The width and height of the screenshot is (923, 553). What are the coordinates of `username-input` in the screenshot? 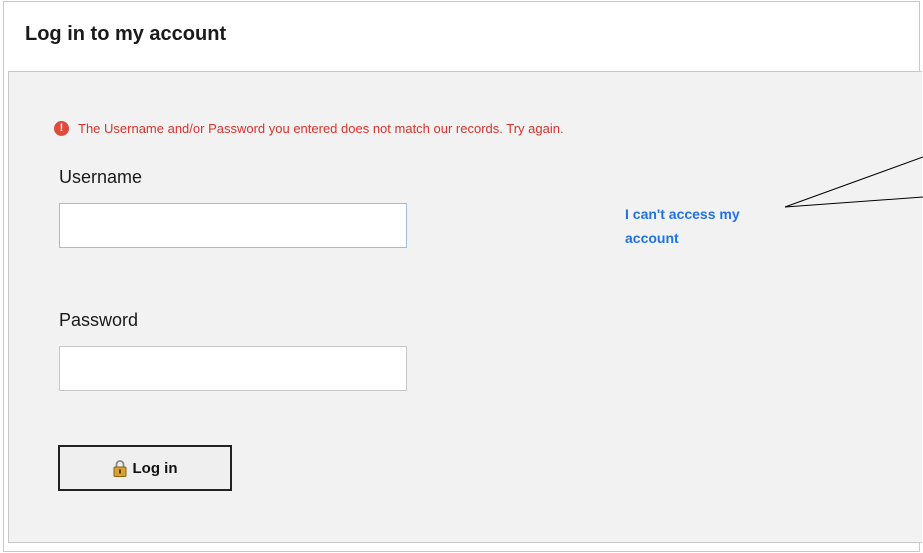 It's located at (233, 225).